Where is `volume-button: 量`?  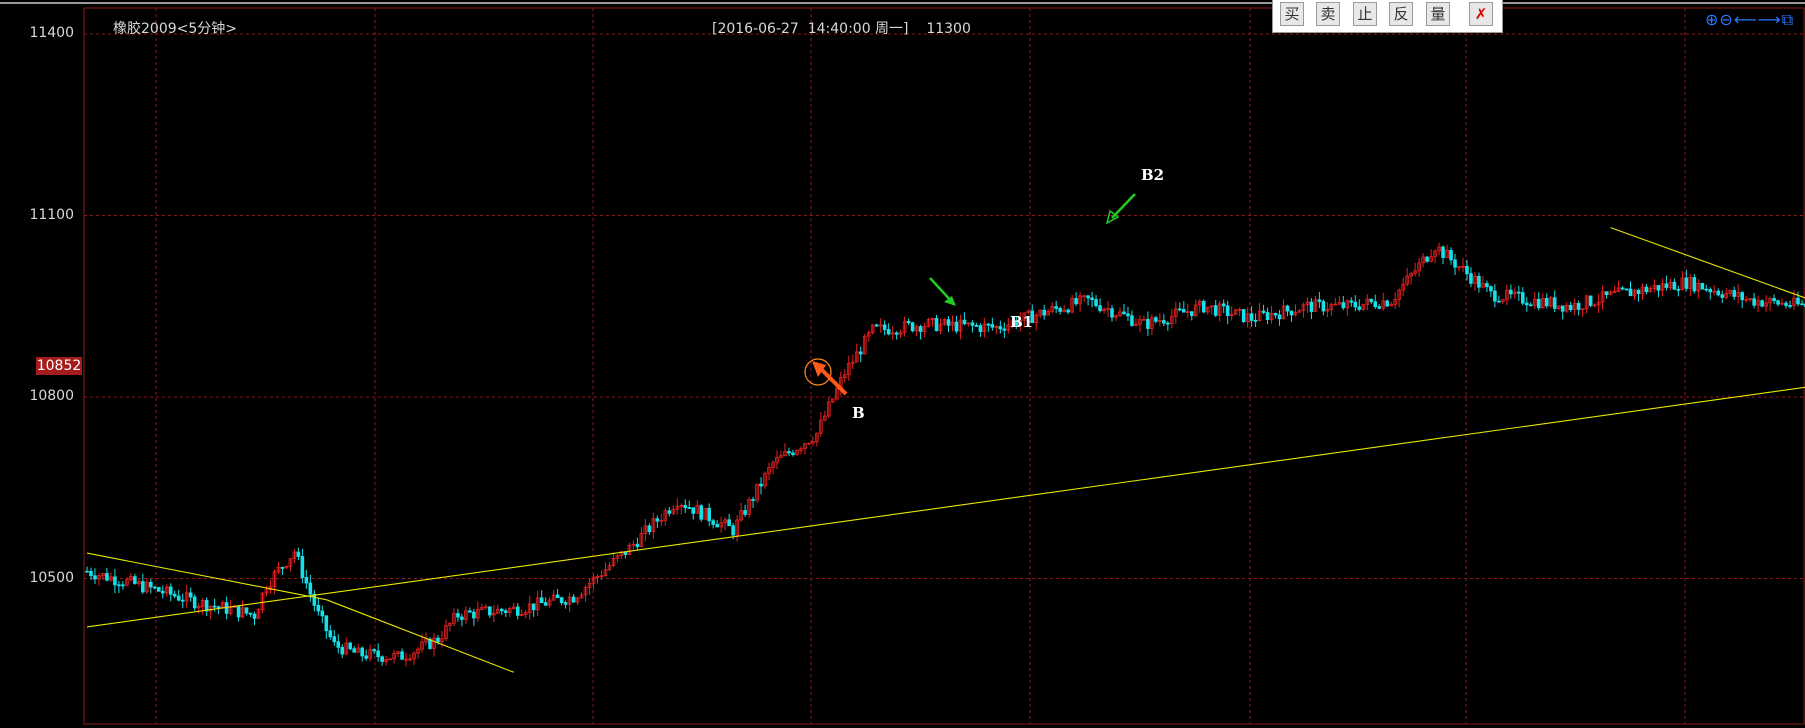 volume-button: 量 is located at coordinates (1438, 14).